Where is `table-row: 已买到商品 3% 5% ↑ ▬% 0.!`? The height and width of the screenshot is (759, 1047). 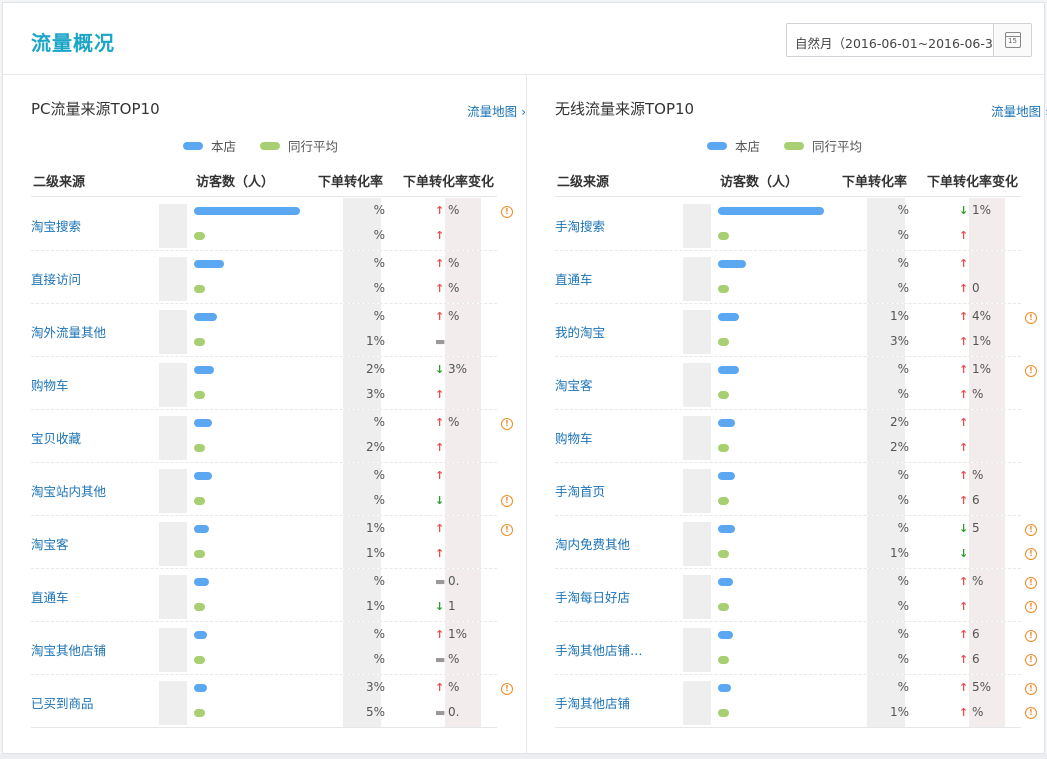
table-row: 已买到商品 3% 5% ↑ ▬% 0.! is located at coordinates (272, 701).